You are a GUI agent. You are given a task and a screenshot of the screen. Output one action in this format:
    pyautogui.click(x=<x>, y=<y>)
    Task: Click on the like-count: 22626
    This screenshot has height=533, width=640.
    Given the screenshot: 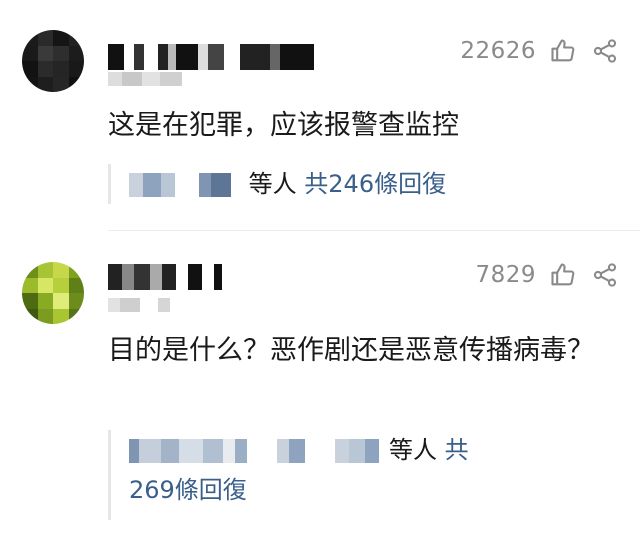 What is the action you would take?
    pyautogui.click(x=498, y=51)
    